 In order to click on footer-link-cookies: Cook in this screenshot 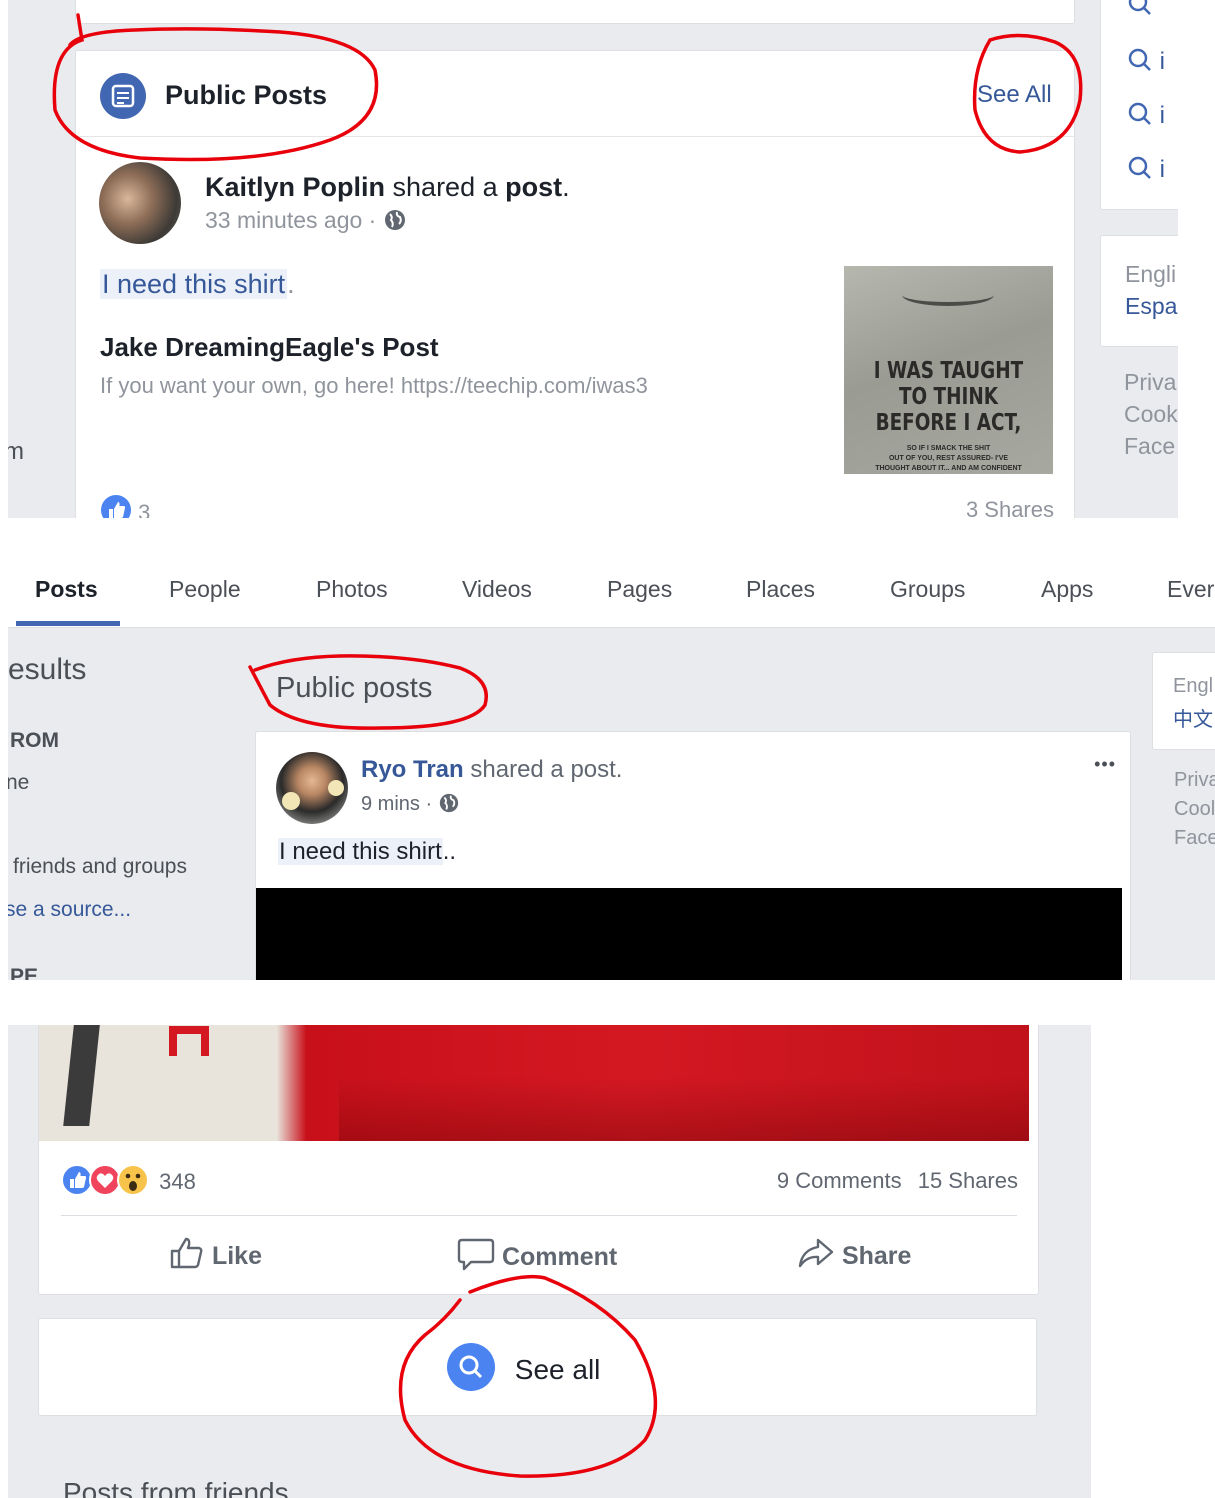, I will do `click(1151, 414)`.